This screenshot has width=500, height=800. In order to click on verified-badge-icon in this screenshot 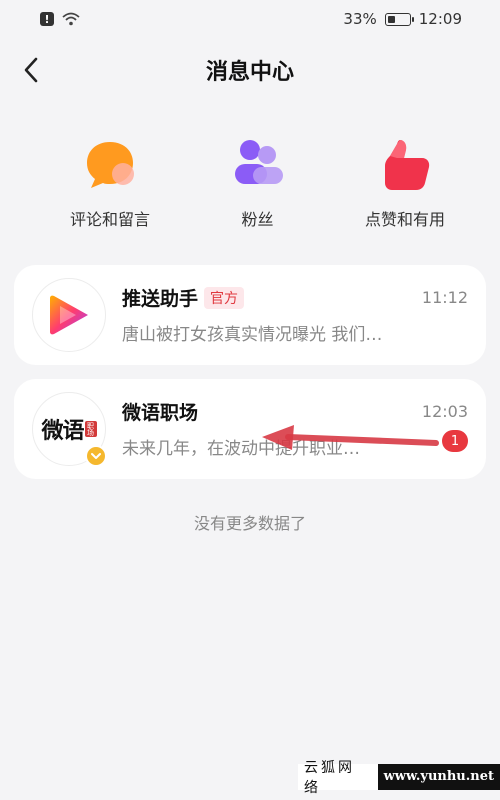, I will do `click(96, 456)`.